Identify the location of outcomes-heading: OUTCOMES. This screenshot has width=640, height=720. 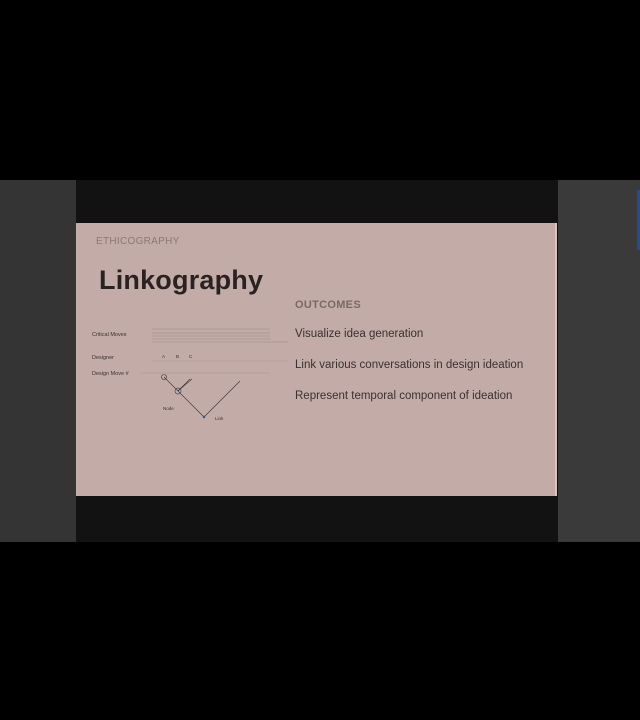
(328, 305).